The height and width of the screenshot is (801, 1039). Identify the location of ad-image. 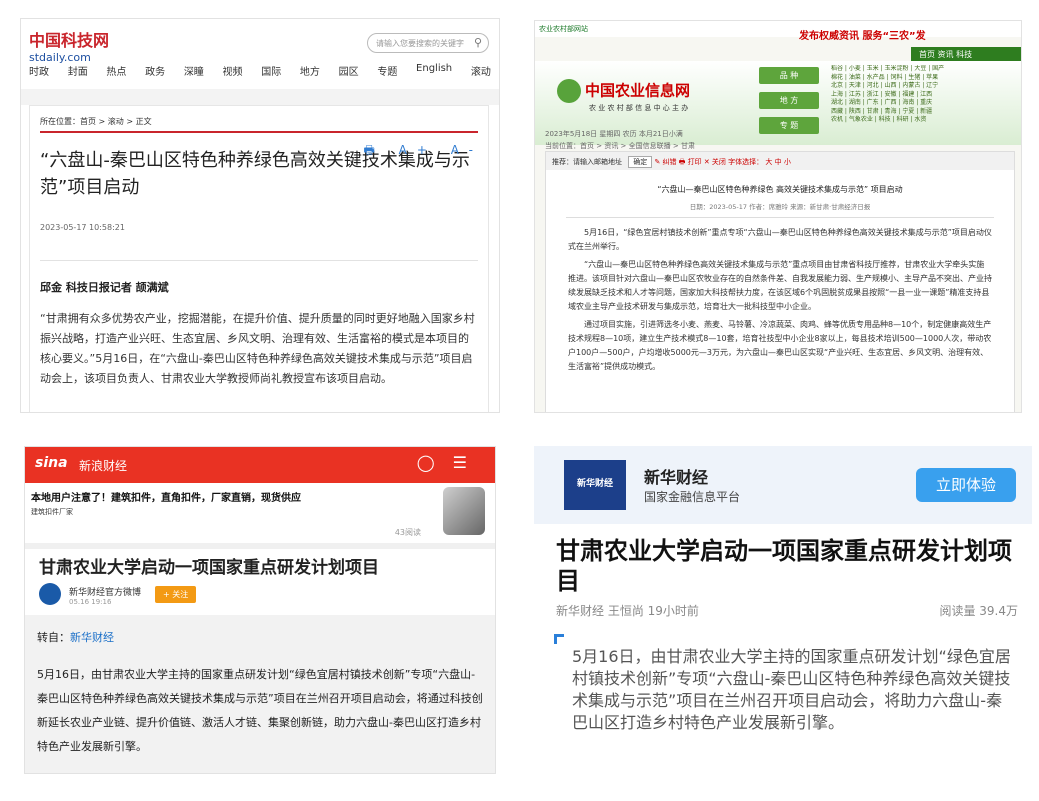
(464, 511).